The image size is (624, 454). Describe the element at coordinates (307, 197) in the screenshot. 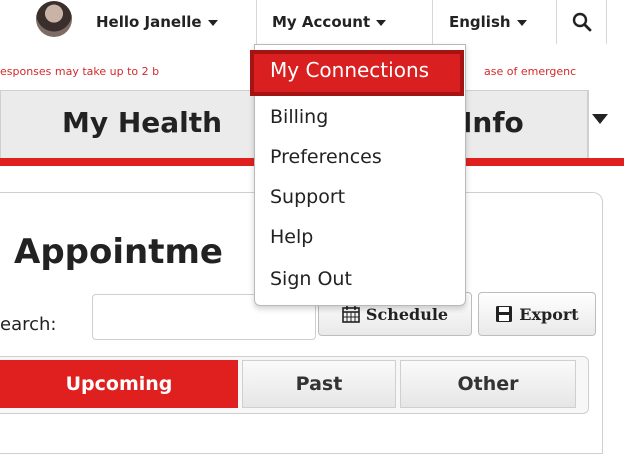

I see `menu-item-support: Support` at that location.